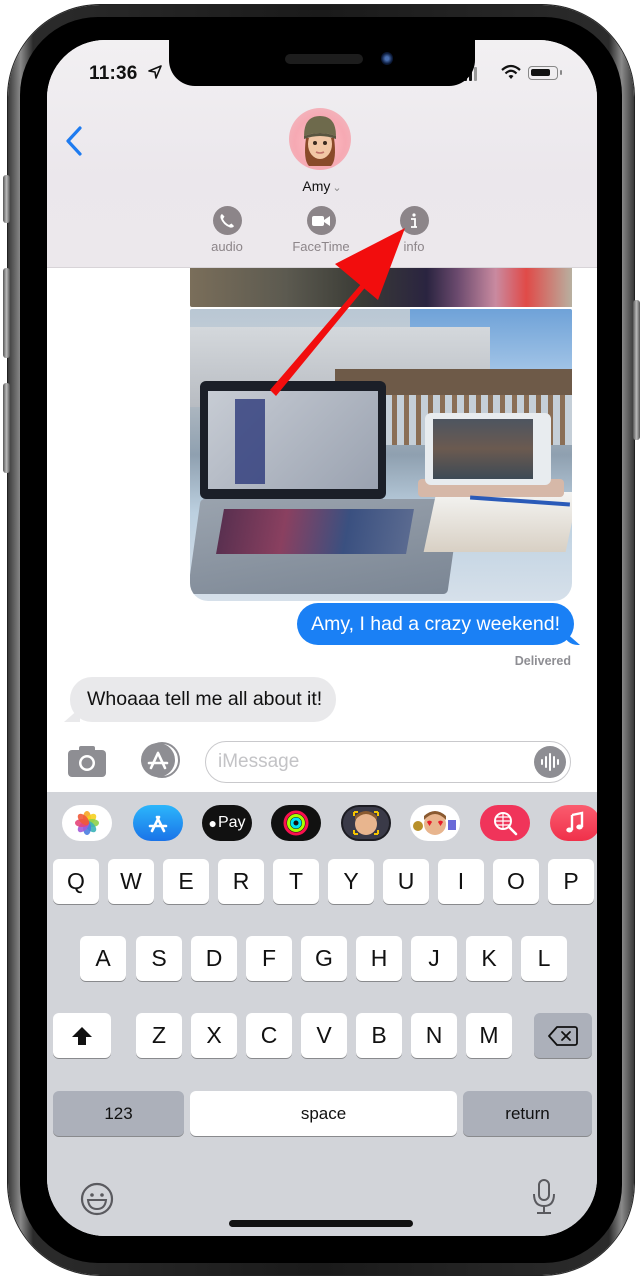 Image resolution: width=642 pixels, height=1280 pixels. What do you see at coordinates (250, 441) in the screenshot?
I see `photo-laptop-window` at bounding box center [250, 441].